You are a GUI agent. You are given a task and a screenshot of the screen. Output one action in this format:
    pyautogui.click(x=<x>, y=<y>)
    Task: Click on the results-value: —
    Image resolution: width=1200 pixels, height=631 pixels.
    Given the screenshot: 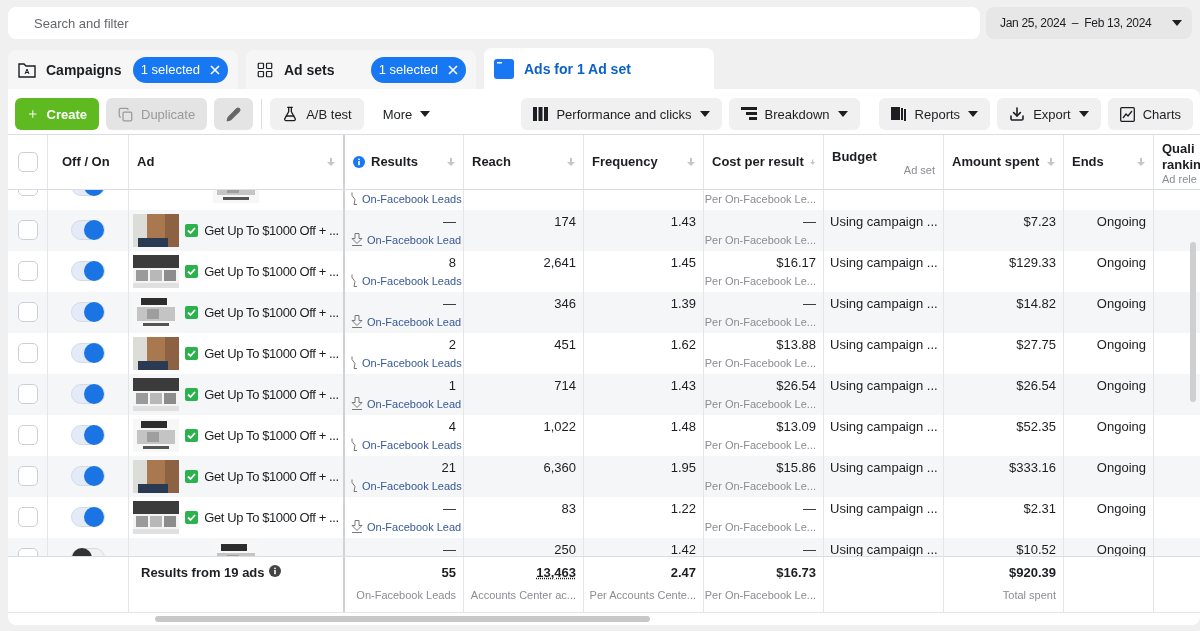 What is the action you would take?
    pyautogui.click(x=449, y=303)
    